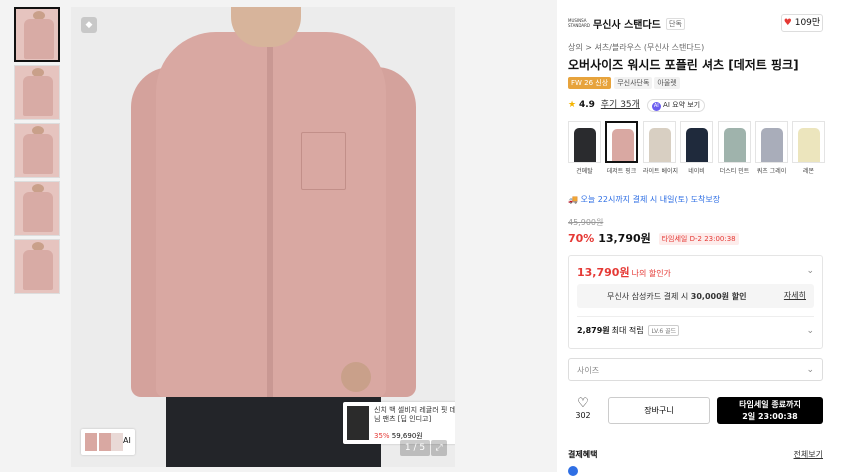 This screenshot has height=476, width=850. I want to click on product-tags: FW 26 신상 무신사단독 아울렛, so click(625, 83).